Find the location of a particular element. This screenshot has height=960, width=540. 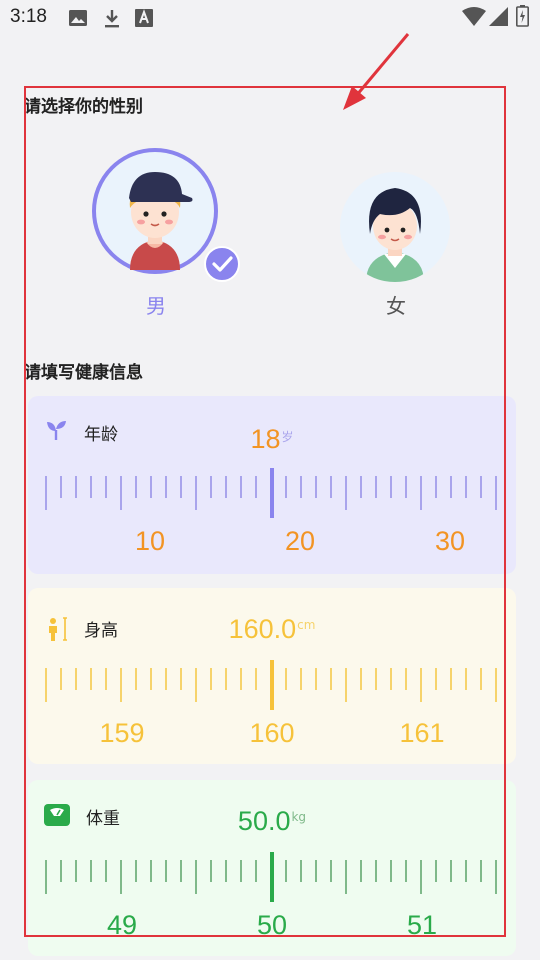

status-time: 3:18 is located at coordinates (28, 16).